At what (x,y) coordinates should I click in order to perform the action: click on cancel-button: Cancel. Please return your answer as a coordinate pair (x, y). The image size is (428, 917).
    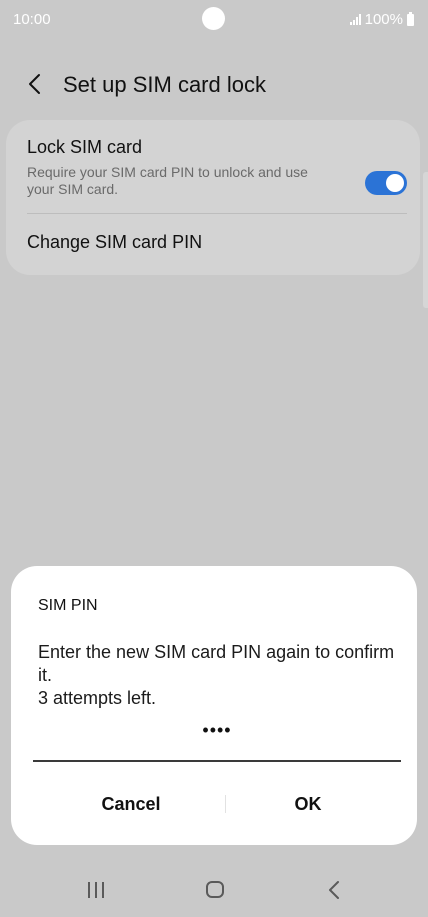
    Looking at the image, I should click on (131, 804).